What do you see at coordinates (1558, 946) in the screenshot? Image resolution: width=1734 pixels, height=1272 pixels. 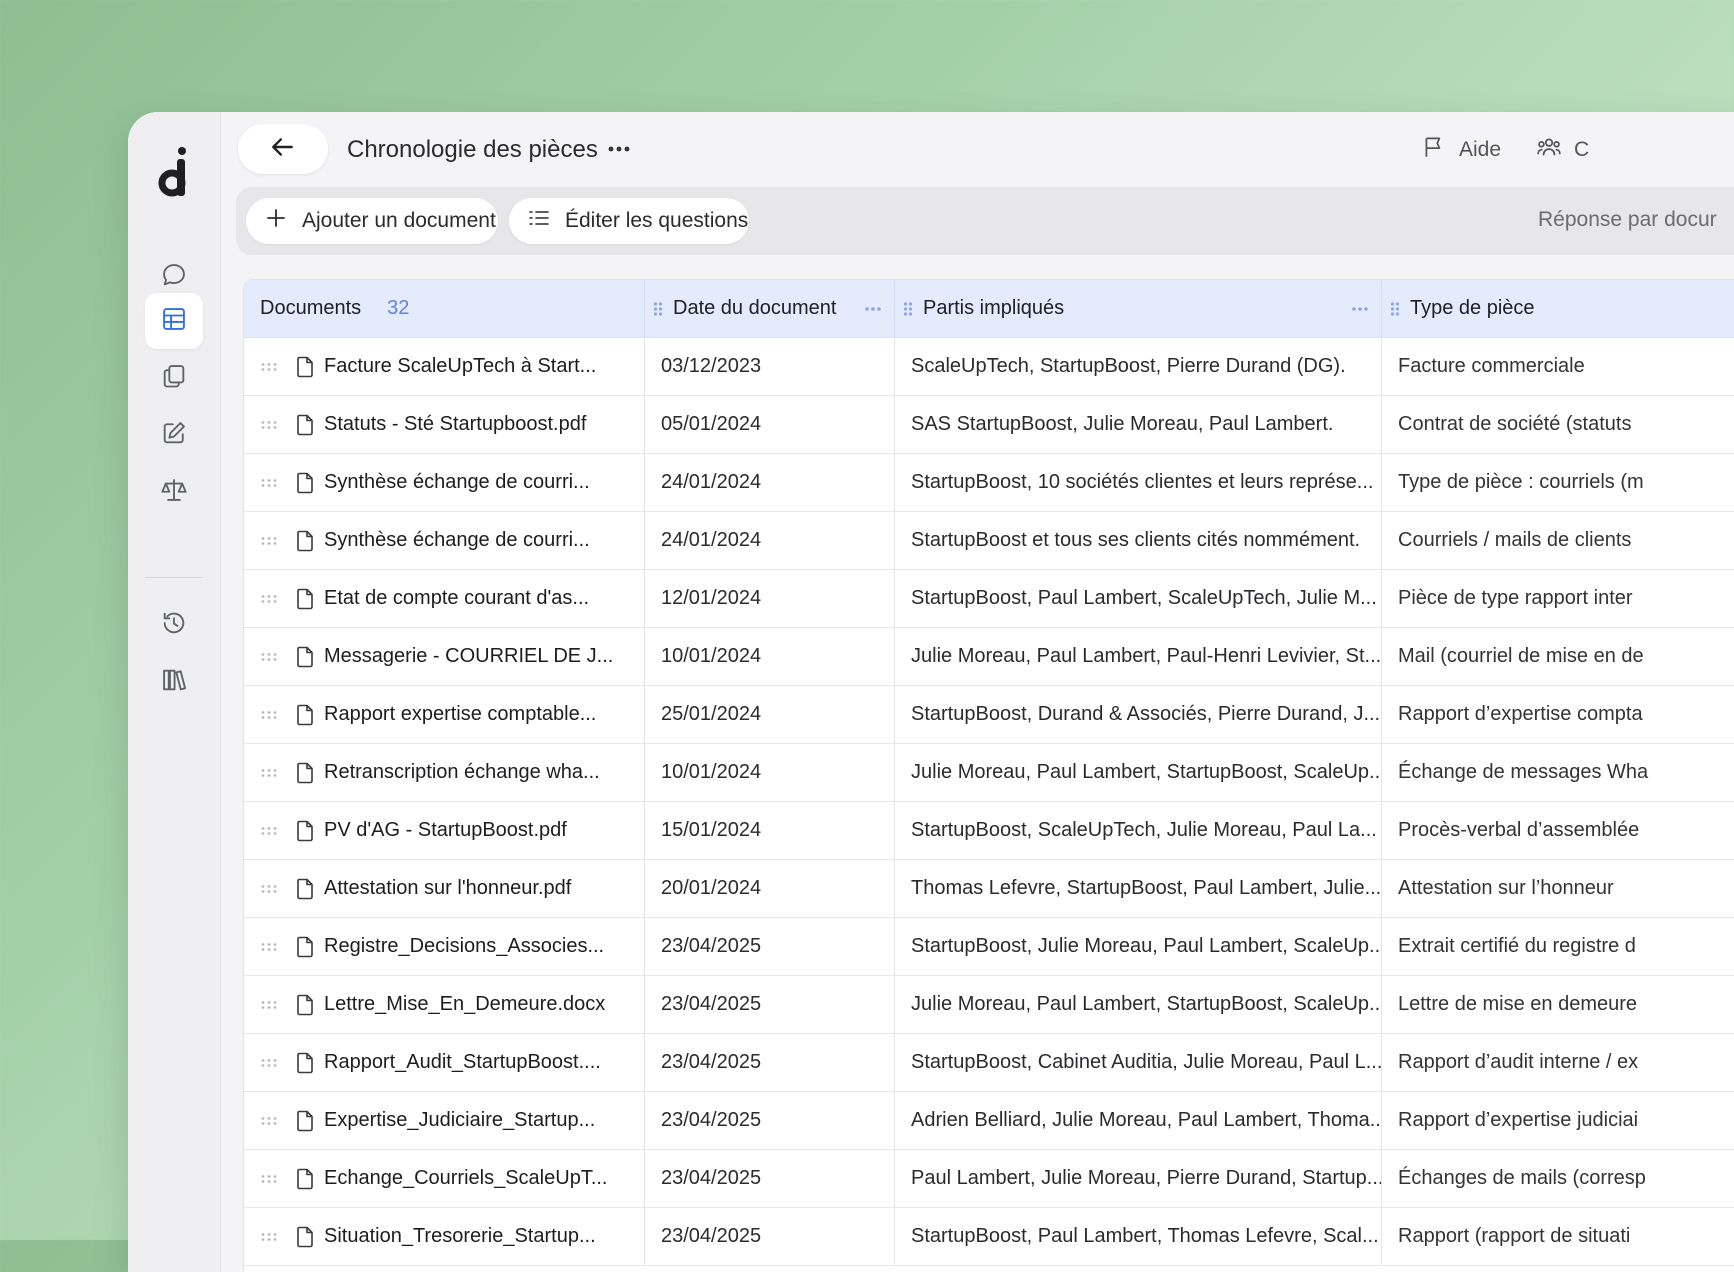 I see `type-cell: Extrait certifié du registre d` at bounding box center [1558, 946].